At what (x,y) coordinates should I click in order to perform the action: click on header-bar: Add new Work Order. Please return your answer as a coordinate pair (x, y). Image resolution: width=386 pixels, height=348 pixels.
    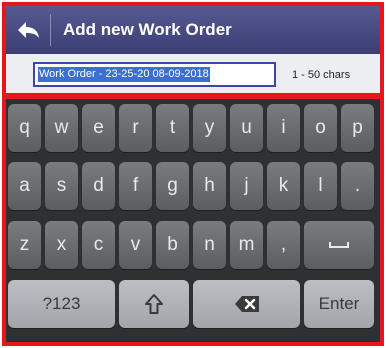
    Looking at the image, I should click on (193, 30).